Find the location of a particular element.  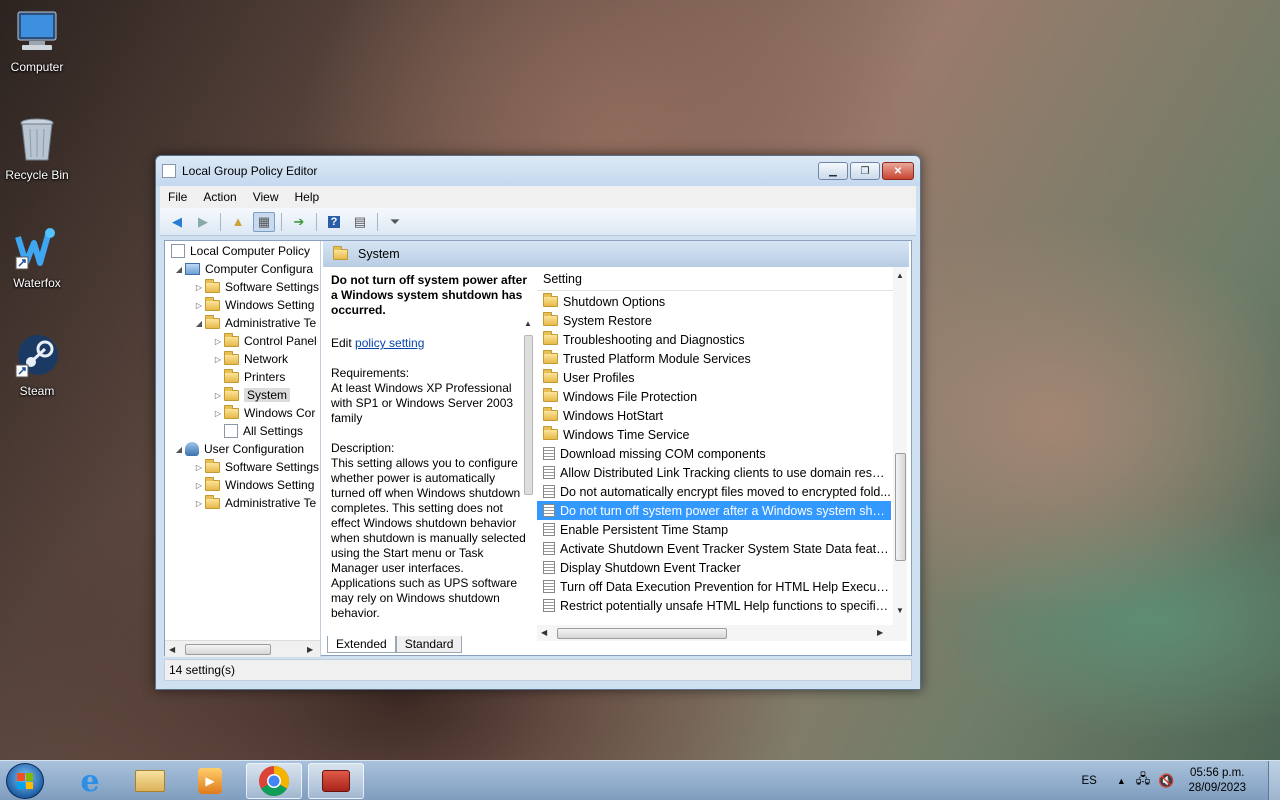

tree-item-computer-configuration: ◢ Computer Configura is located at coordinates (243, 269).